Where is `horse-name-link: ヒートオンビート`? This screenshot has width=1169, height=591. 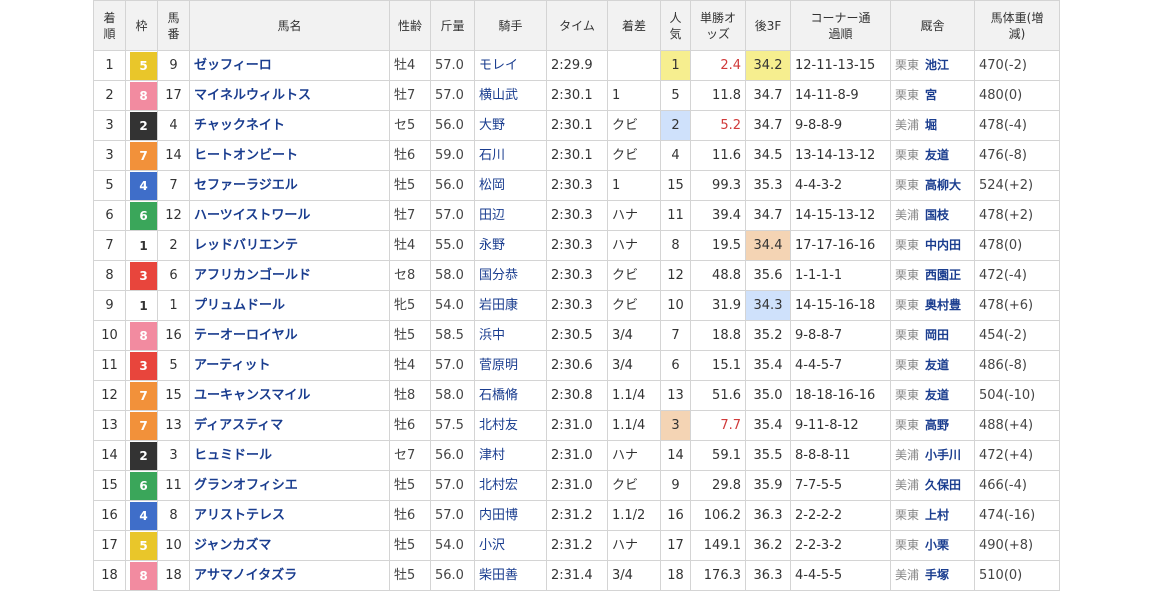 horse-name-link: ヒートオンビート is located at coordinates (289, 155).